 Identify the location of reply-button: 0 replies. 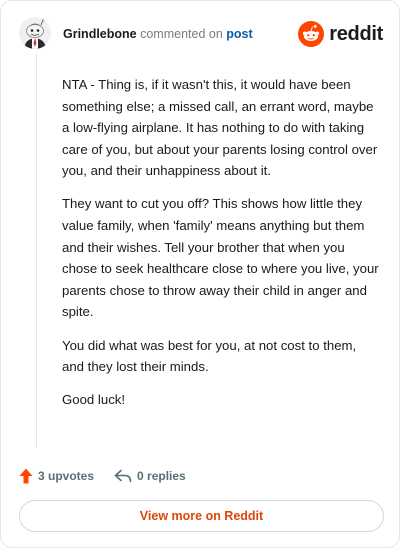
(150, 476).